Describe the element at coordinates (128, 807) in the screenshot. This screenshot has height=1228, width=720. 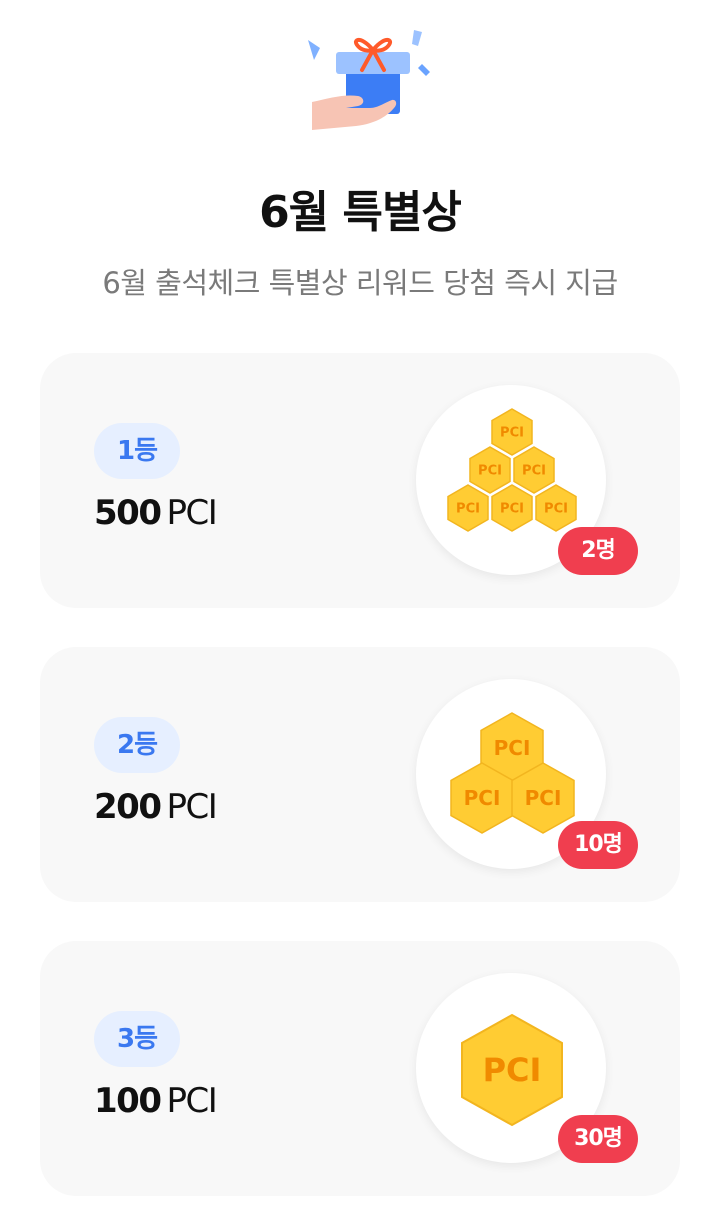
I see `prize-amount-value: 200` at that location.